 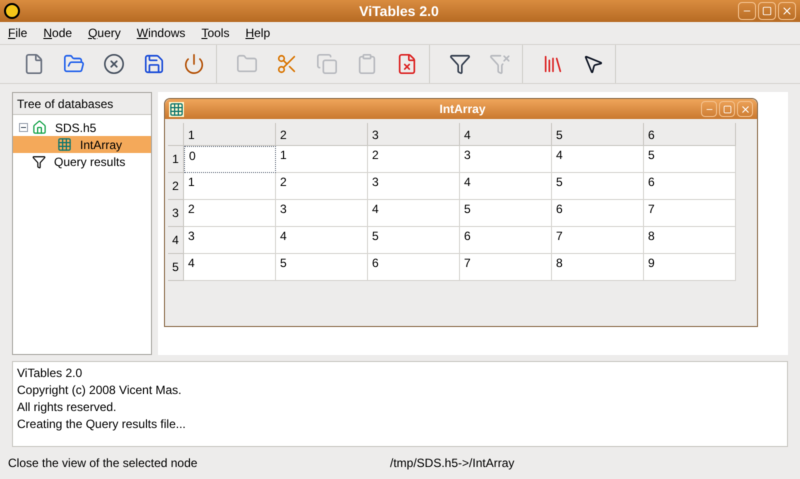 I want to click on status-path: /tmp/SDS.h5->/IntArray, so click(x=452, y=463).